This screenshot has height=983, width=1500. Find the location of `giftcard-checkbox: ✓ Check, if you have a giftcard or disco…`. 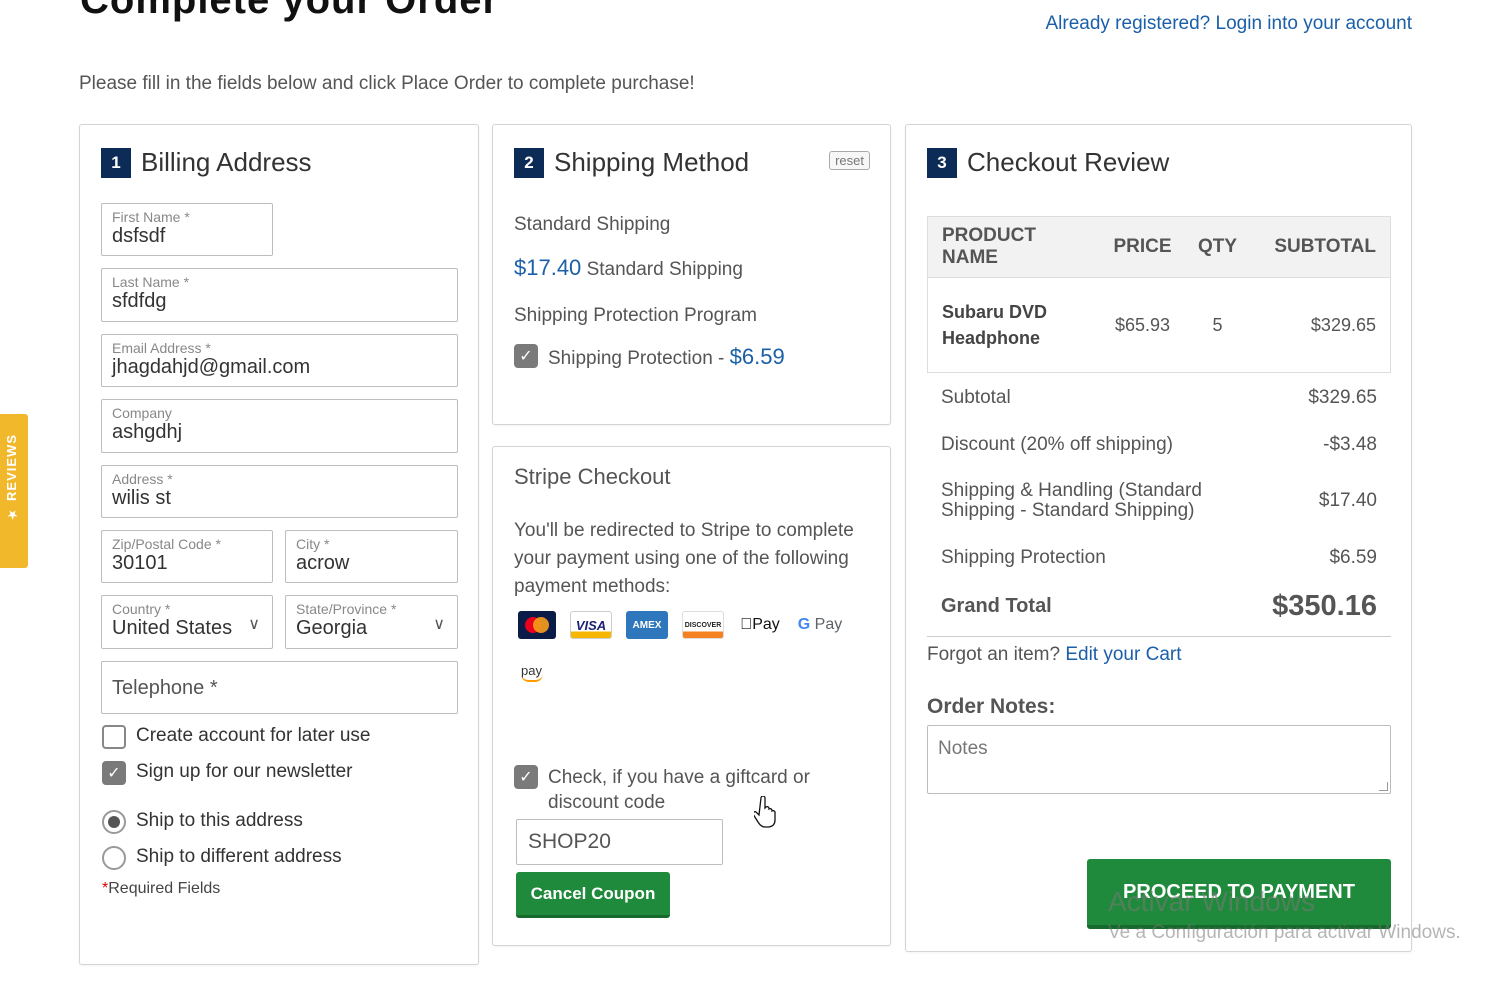

giftcard-checkbox: ✓ Check, if you have a giftcard or disco… is located at coordinates (674, 790).